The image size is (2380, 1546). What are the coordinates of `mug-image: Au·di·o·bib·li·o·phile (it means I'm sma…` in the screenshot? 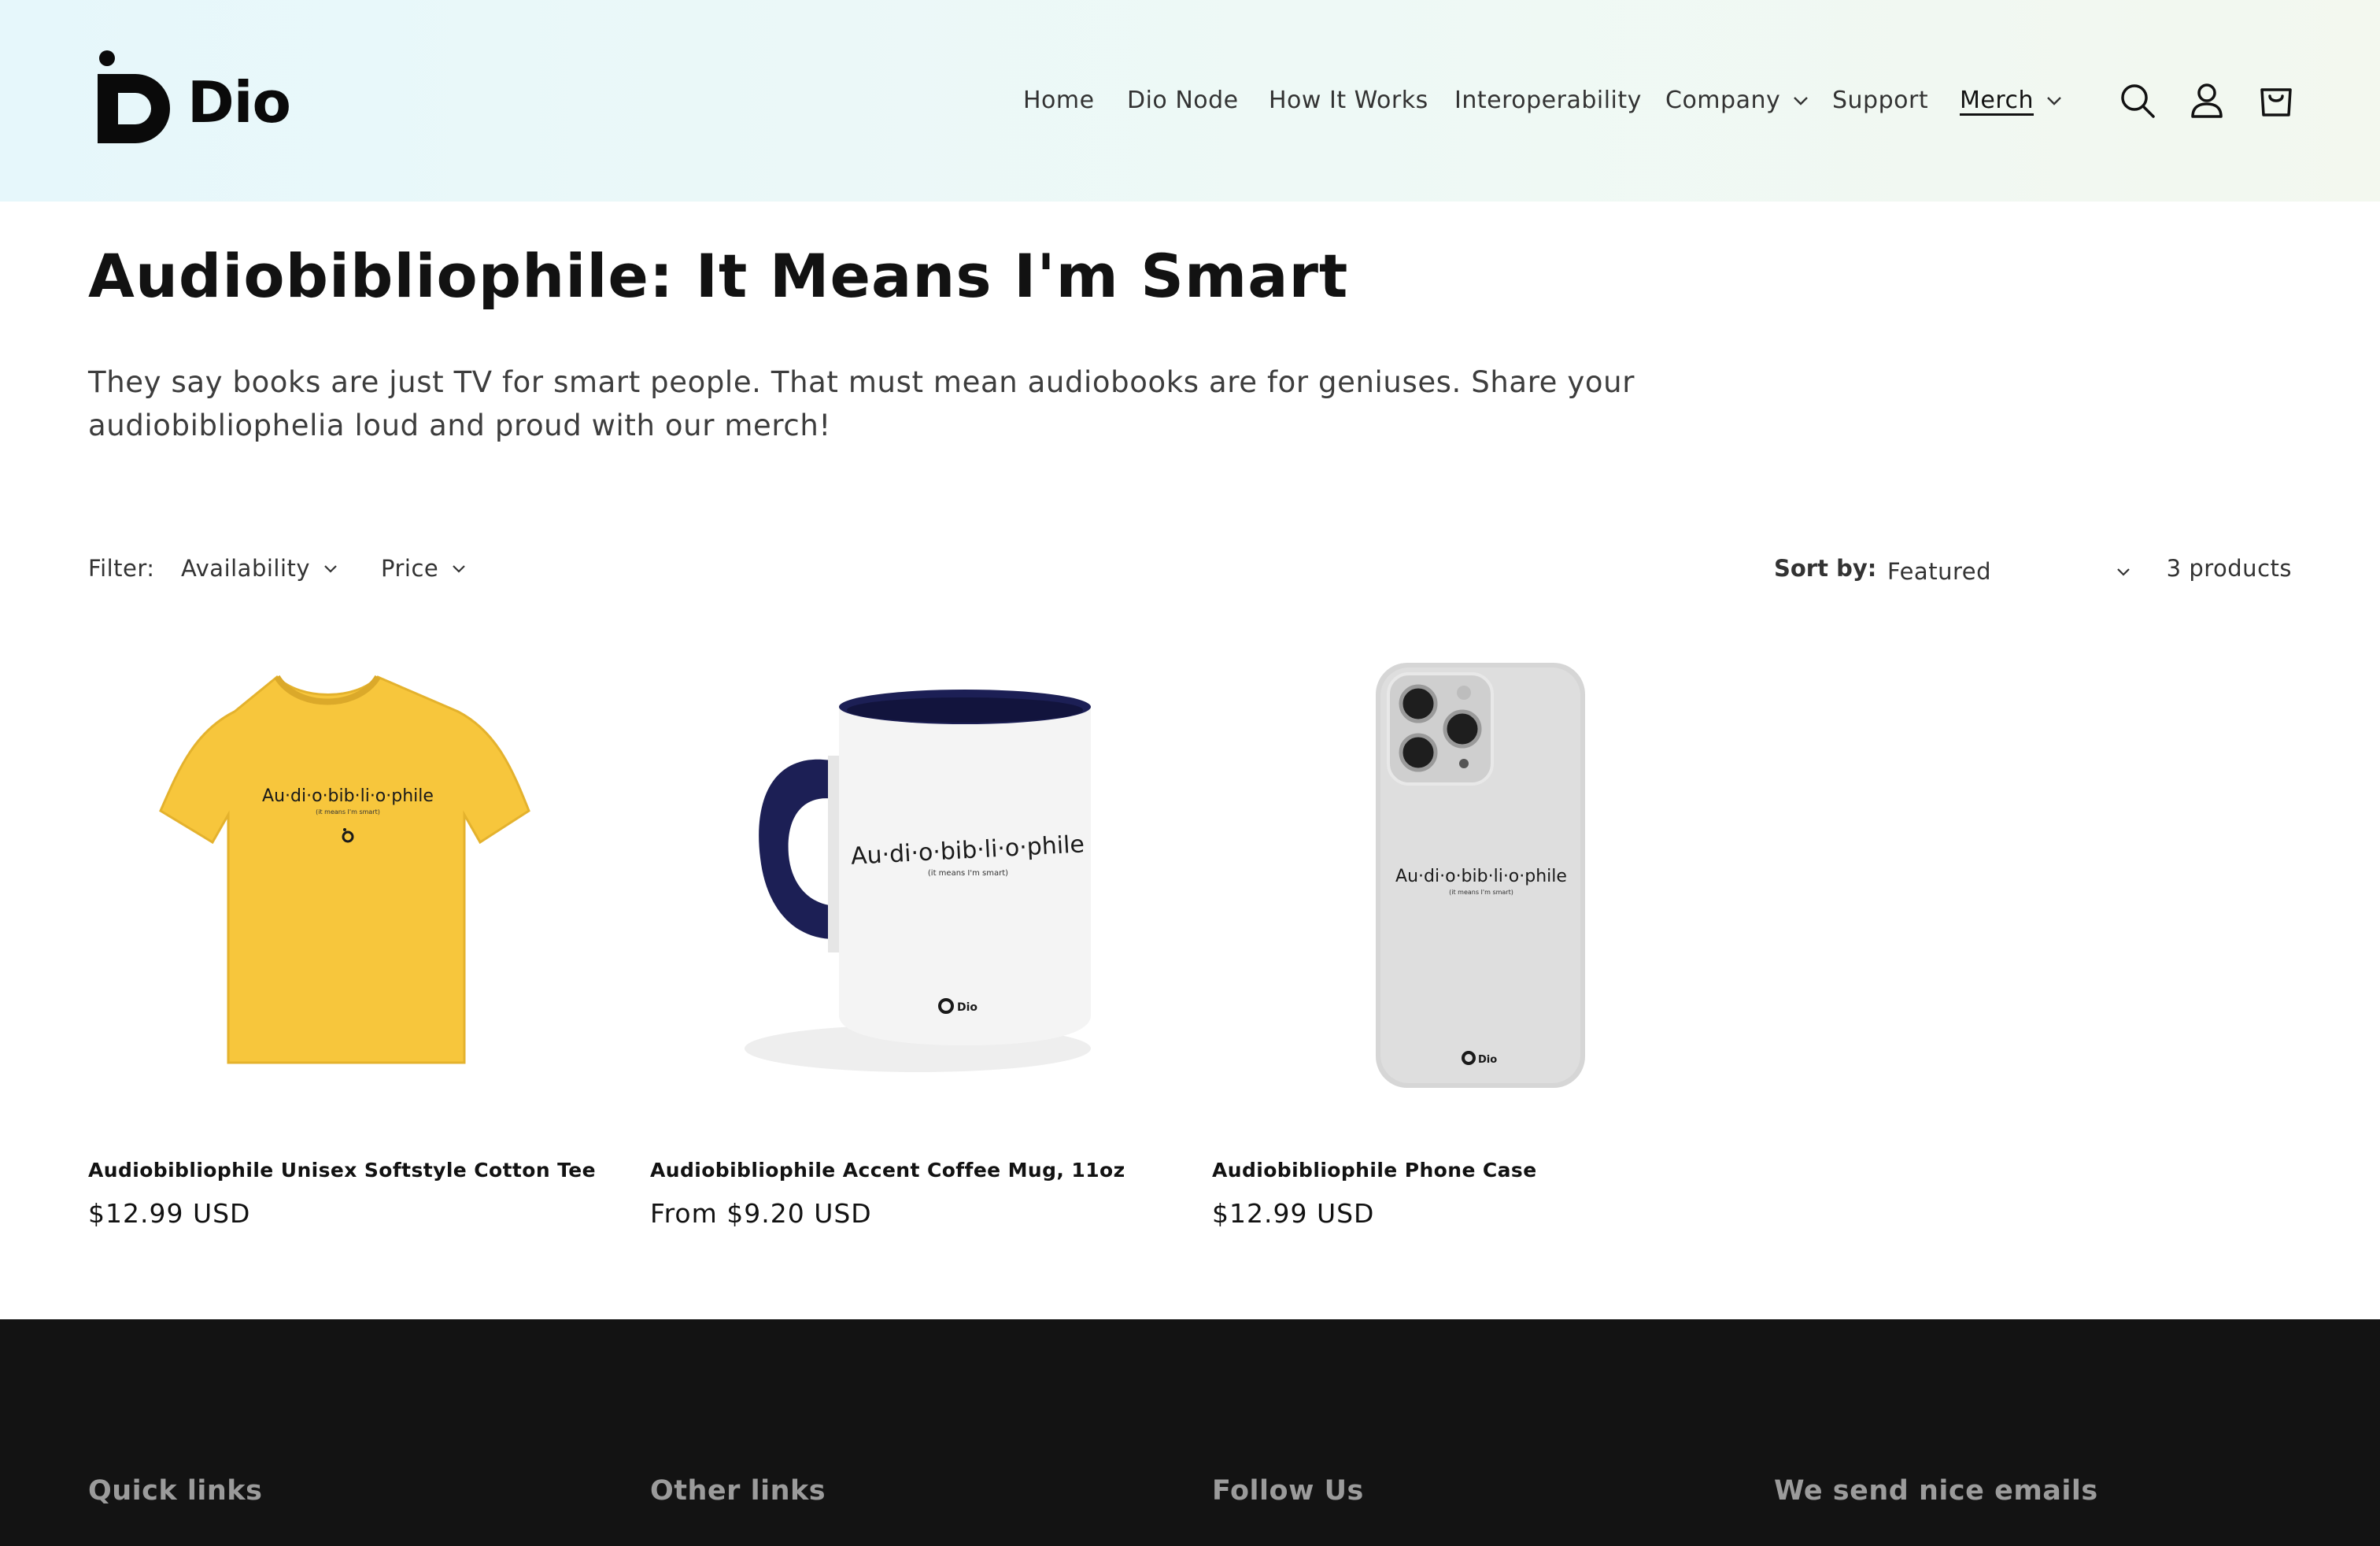 It's located at (918, 881).